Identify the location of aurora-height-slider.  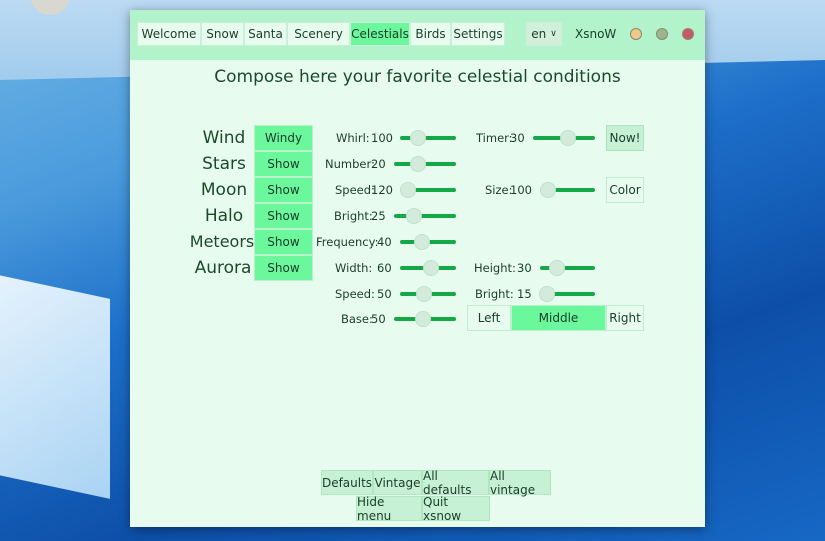
(567, 268).